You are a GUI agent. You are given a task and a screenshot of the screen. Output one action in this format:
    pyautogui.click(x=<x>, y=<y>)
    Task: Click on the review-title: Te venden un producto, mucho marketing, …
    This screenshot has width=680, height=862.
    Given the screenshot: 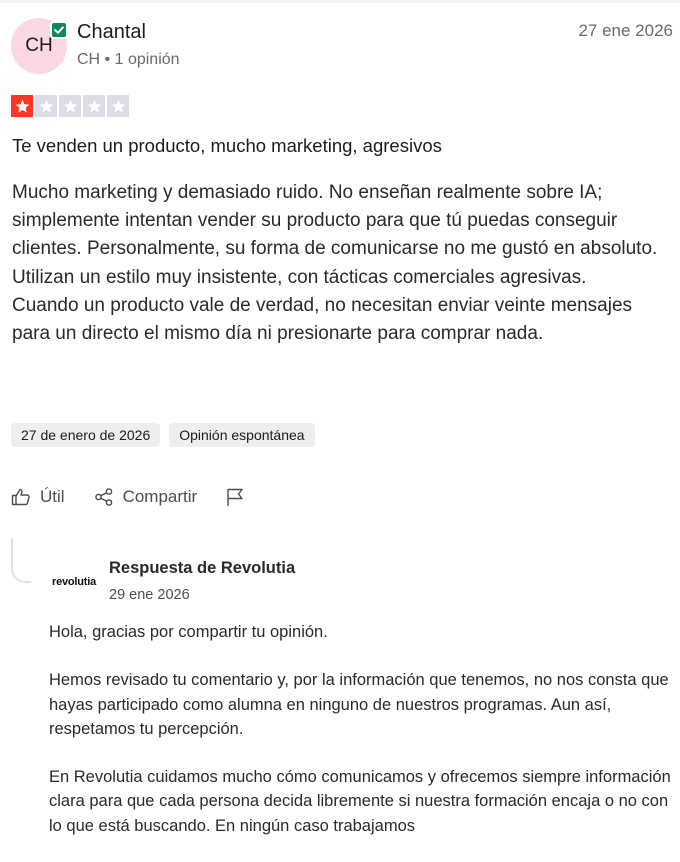 What is the action you would take?
    pyautogui.click(x=227, y=145)
    